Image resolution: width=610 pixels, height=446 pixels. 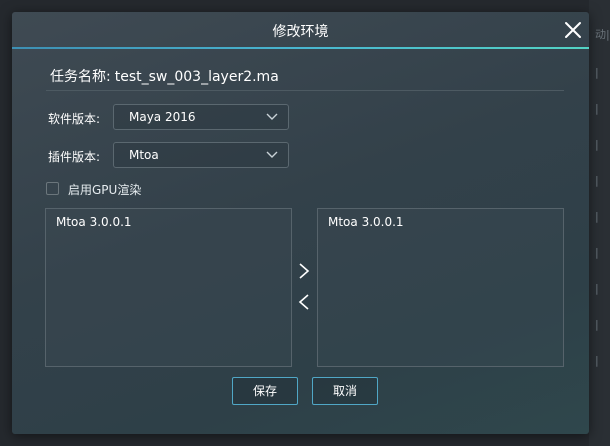 I want to click on chevron-left-icon, so click(x=303, y=302).